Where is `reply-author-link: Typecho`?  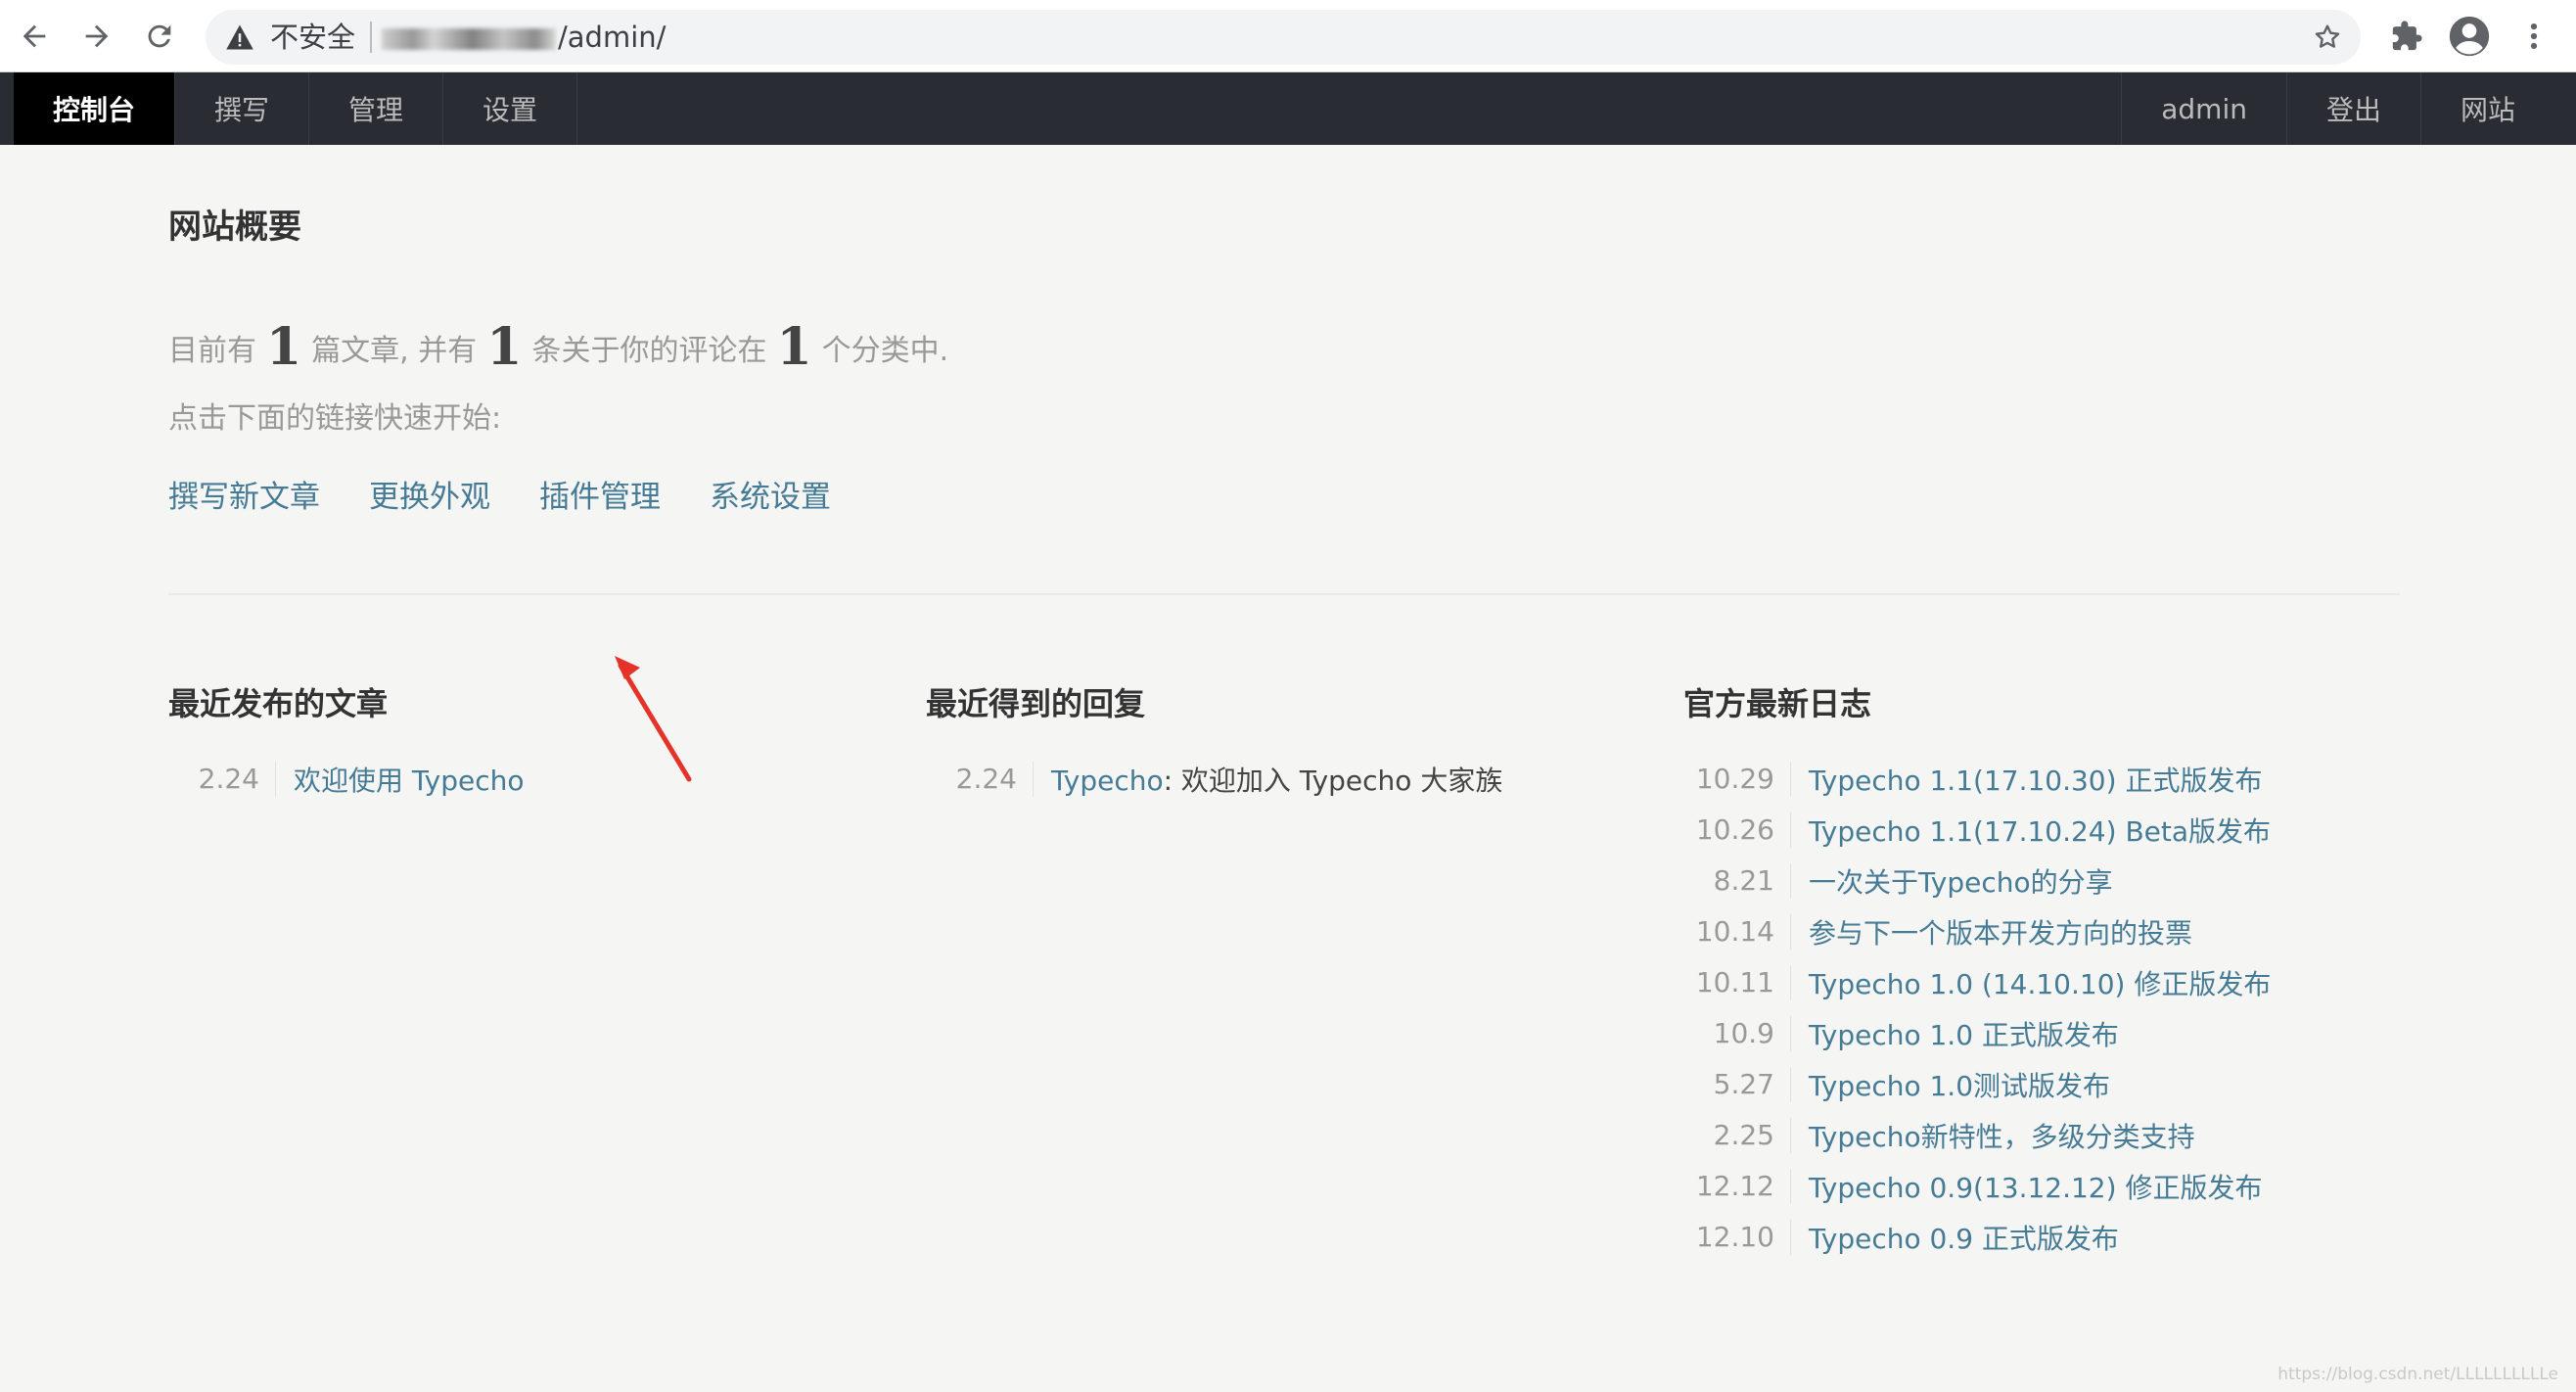
reply-author-link: Typecho is located at coordinates (1107, 781).